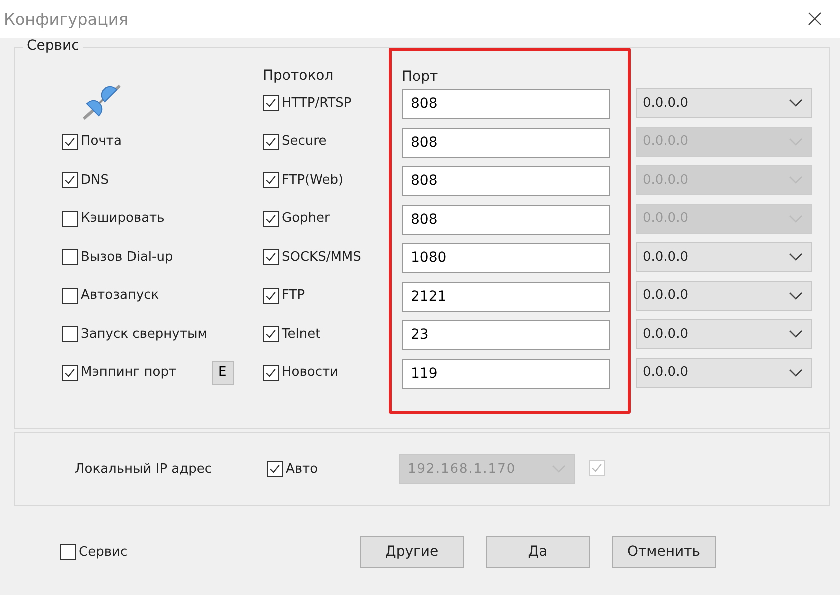  I want to click on protocol-label: Новости, so click(310, 372).